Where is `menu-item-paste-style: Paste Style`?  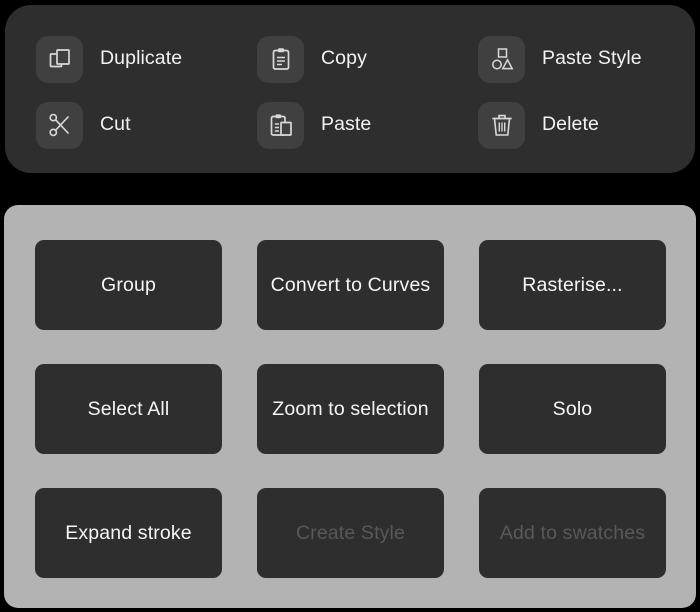 menu-item-paste-style: Paste Style is located at coordinates (572, 59).